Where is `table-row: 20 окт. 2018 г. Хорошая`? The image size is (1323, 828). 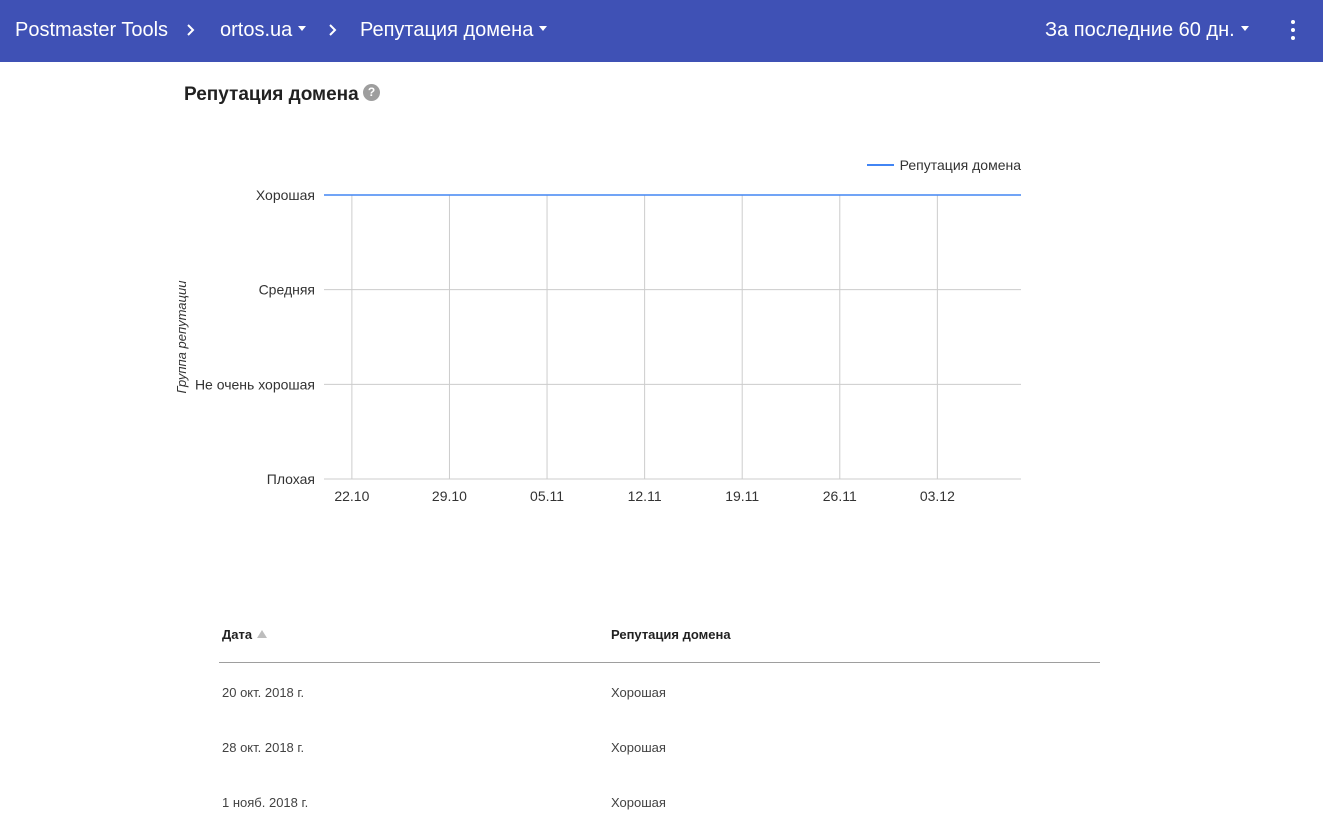 table-row: 20 окт. 2018 г. Хорошая is located at coordinates (659, 690).